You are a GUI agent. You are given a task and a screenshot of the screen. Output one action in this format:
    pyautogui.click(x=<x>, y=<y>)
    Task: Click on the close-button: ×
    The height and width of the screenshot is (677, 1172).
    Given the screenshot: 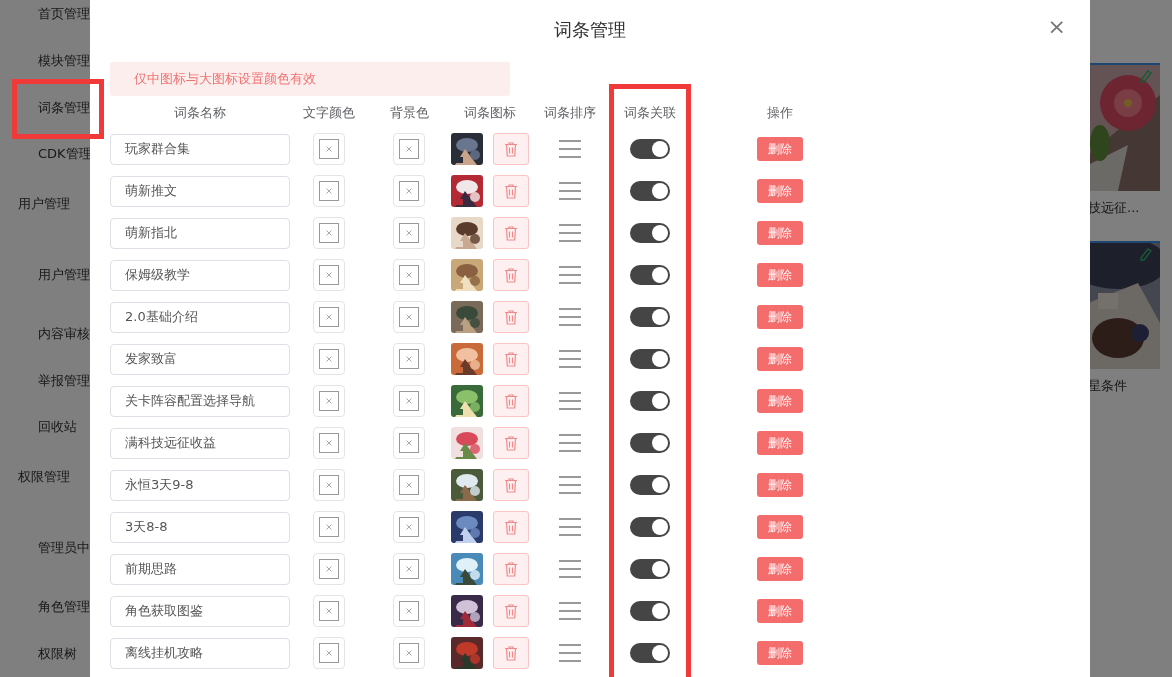 What is the action you would take?
    pyautogui.click(x=1056, y=27)
    